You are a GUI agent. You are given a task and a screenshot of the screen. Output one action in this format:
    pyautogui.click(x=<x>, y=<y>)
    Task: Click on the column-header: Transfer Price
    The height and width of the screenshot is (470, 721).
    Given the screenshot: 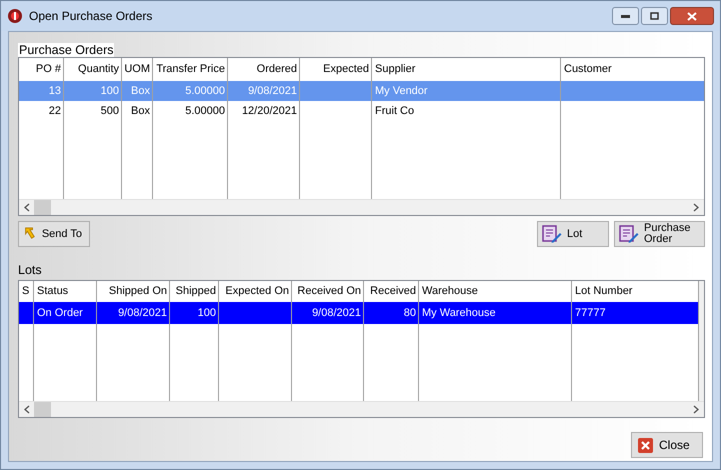 What is the action you would take?
    pyautogui.click(x=190, y=69)
    